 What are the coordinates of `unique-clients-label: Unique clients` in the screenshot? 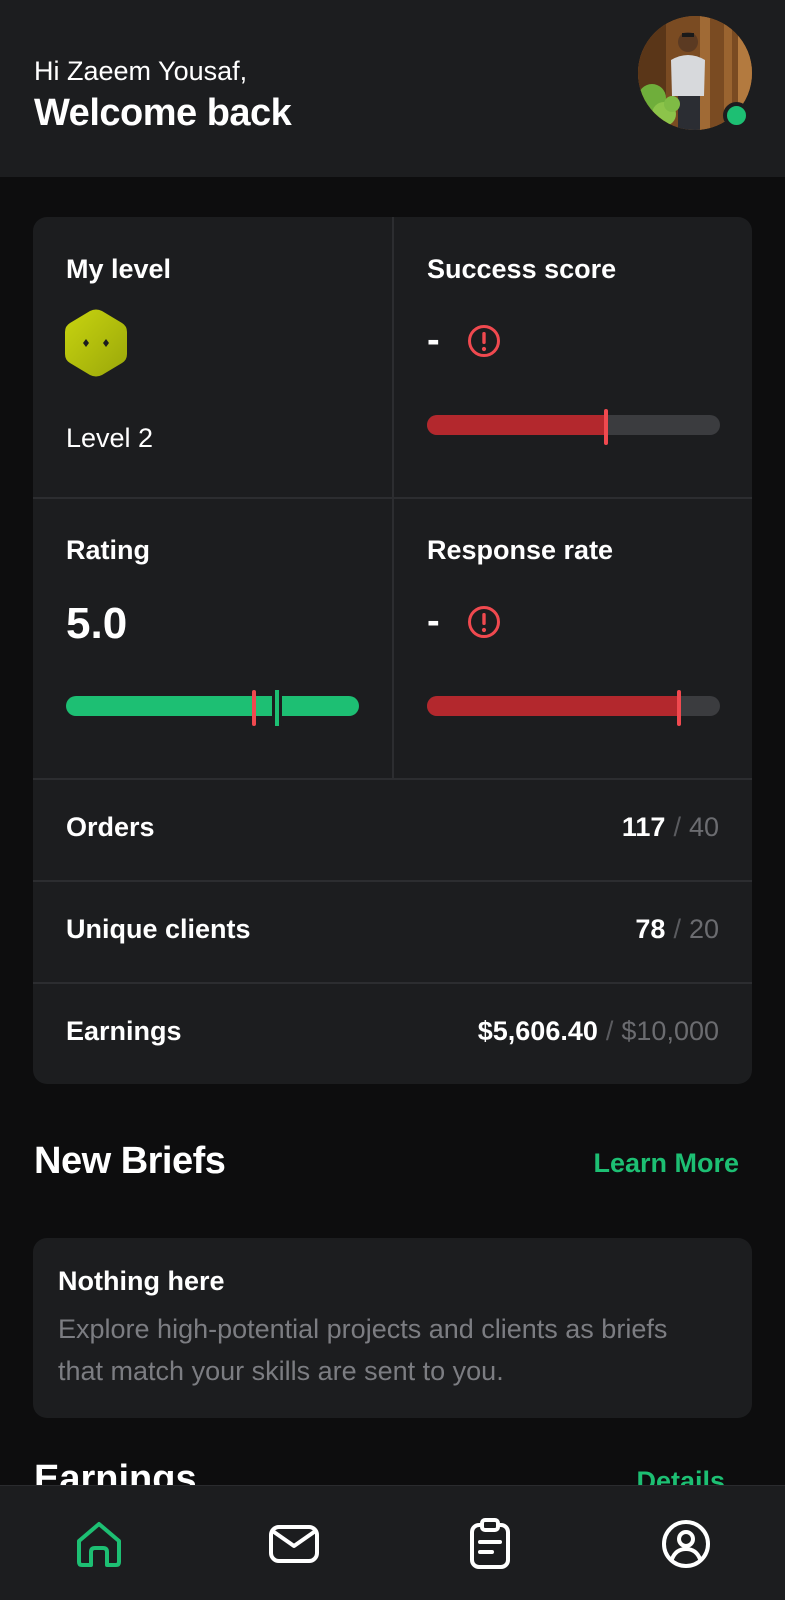 It's located at (158, 929).